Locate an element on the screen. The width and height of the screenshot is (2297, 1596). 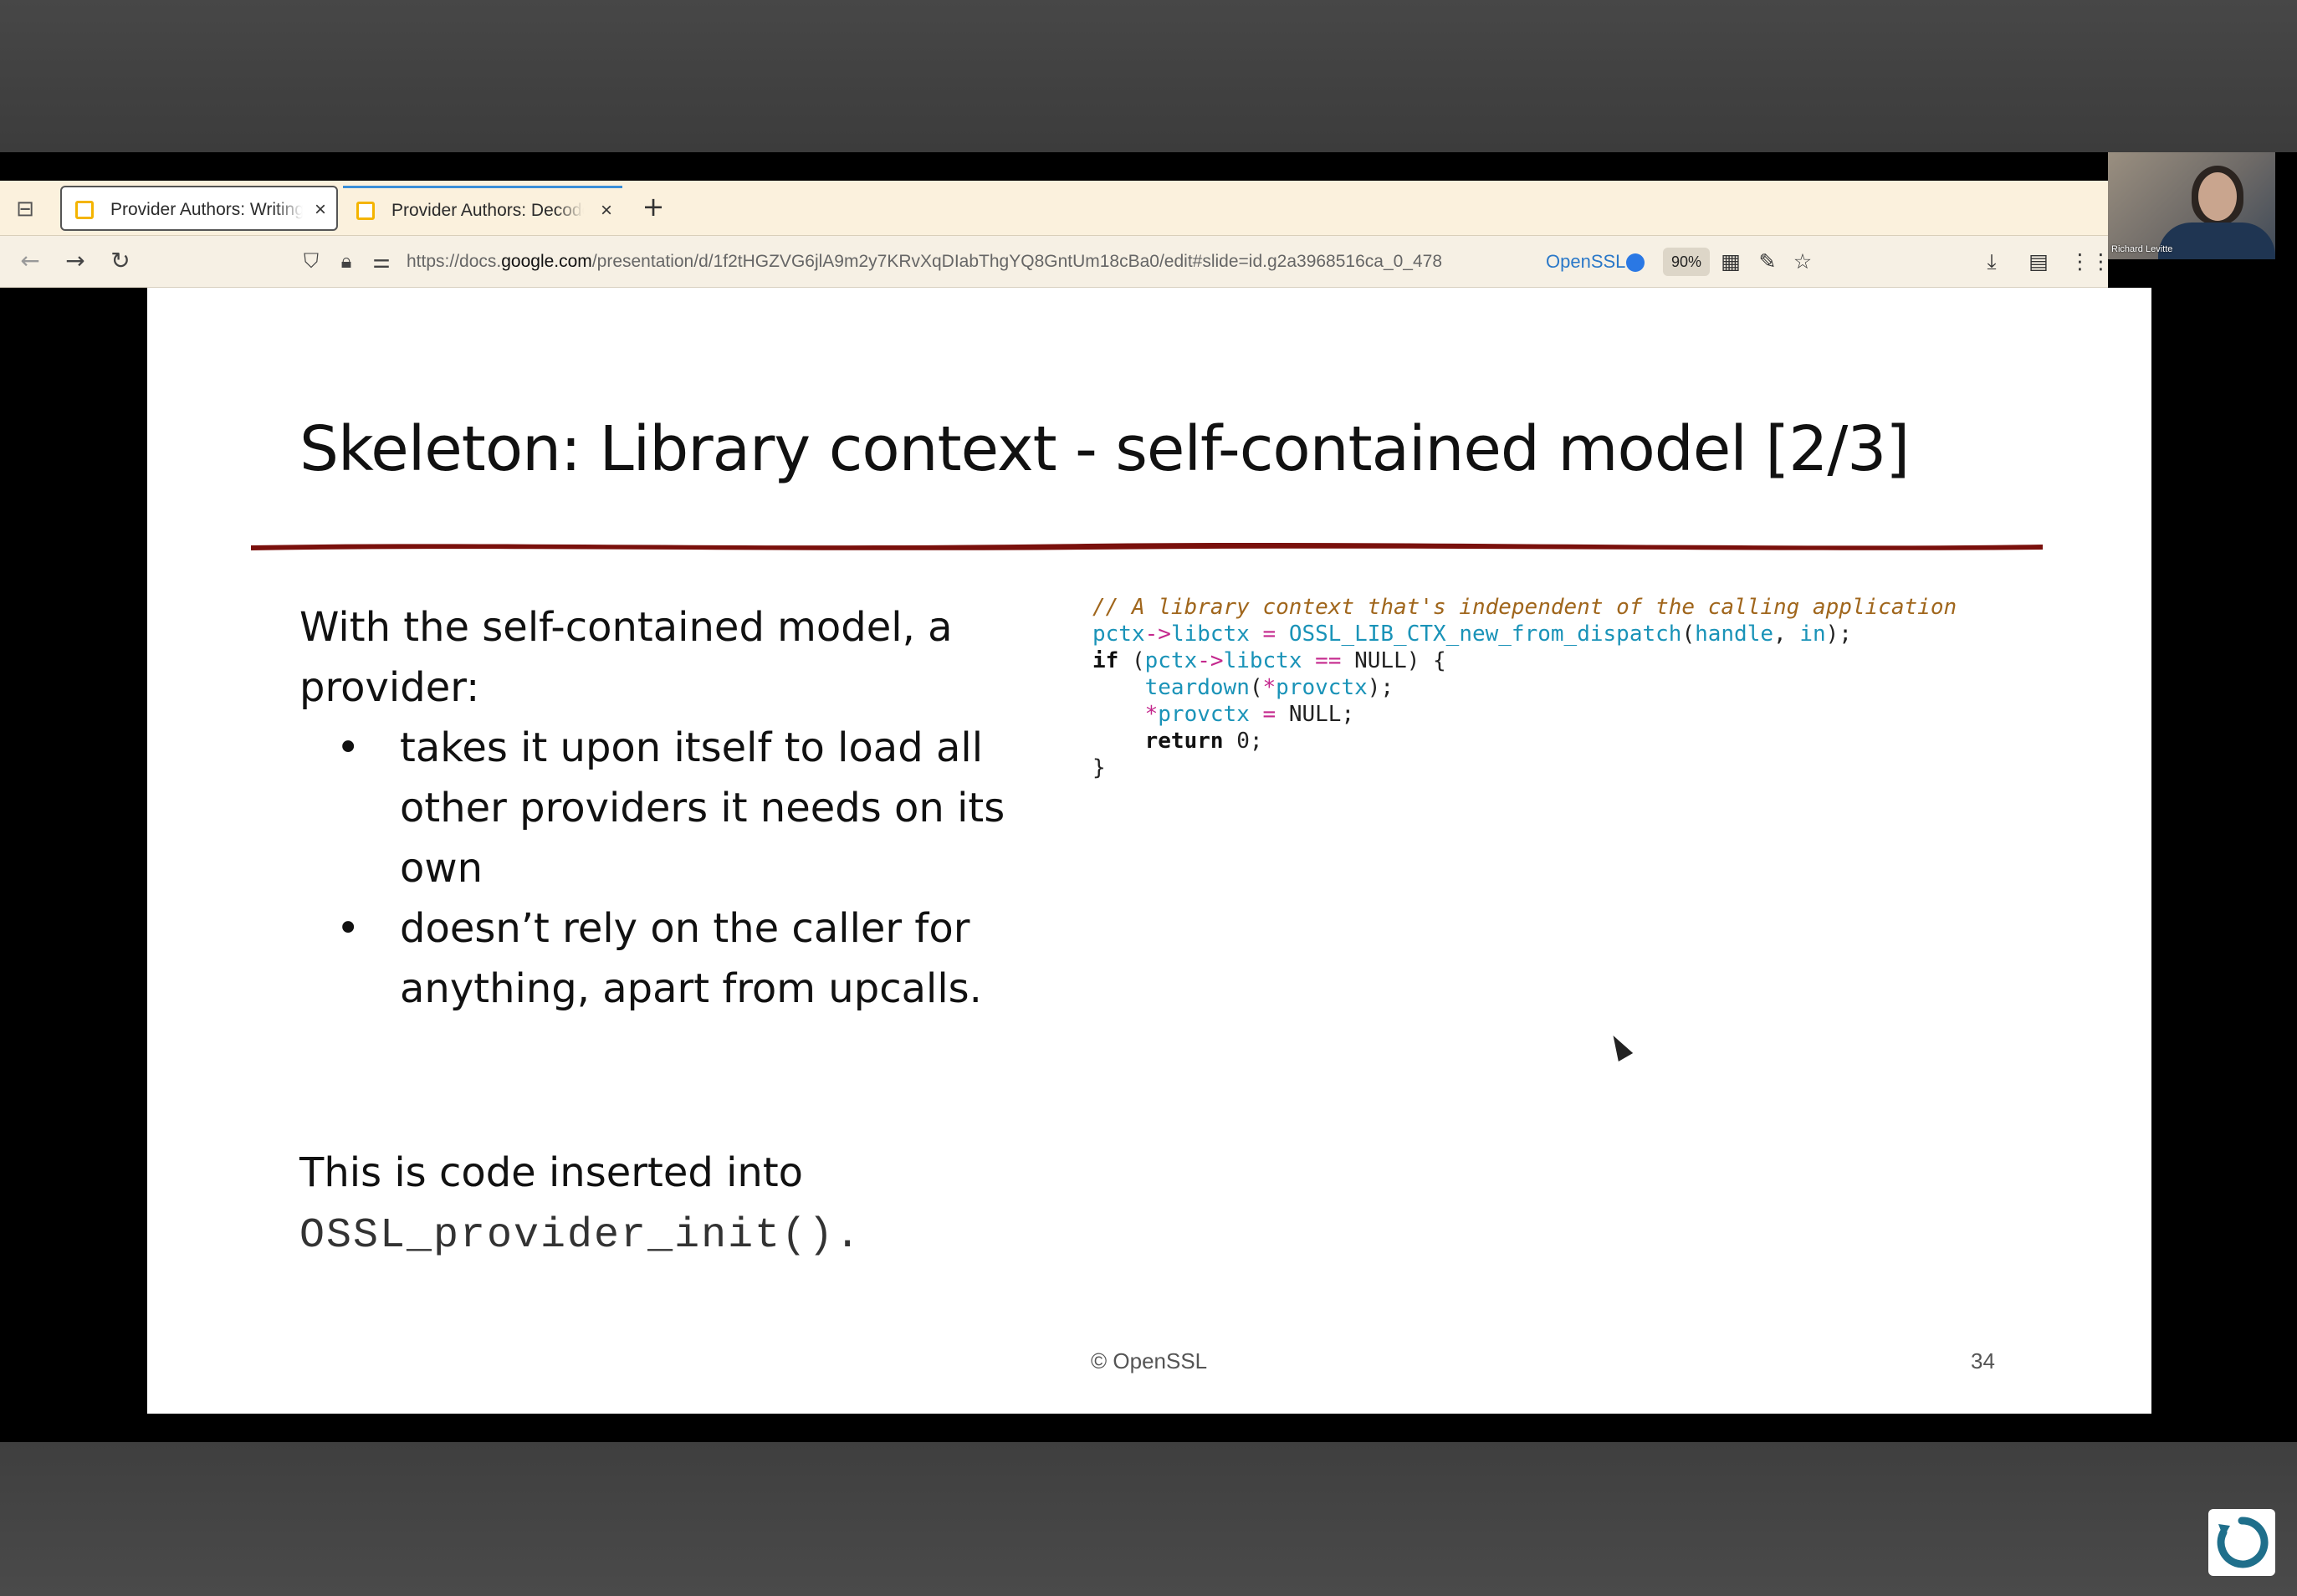
tab-list-icon: ⊟ is located at coordinates (25, 209).